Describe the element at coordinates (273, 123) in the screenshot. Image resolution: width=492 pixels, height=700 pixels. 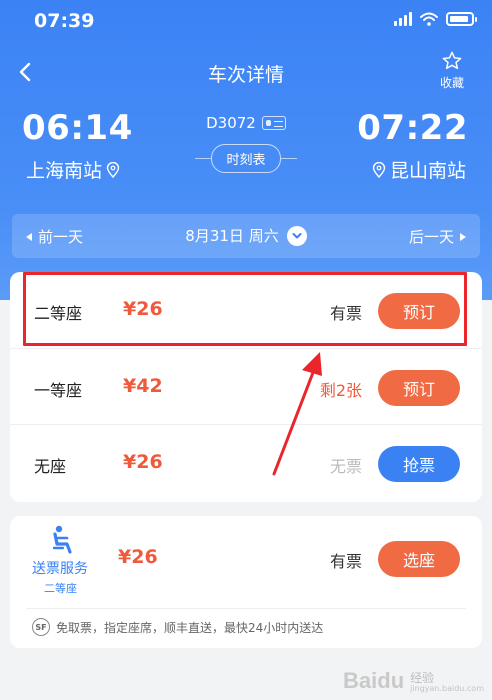
I see `id-card-icon` at that location.